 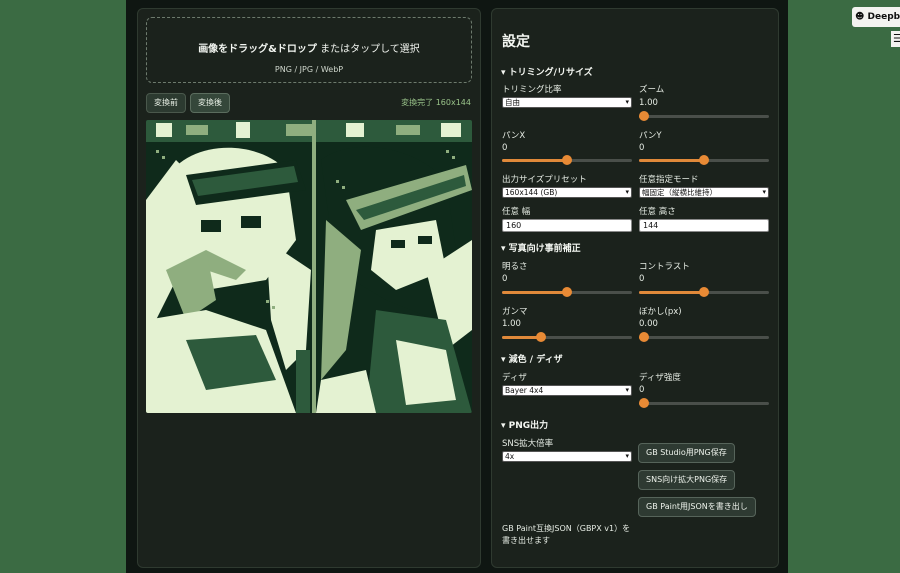 I want to click on trim-ratio-label: トリミング比率, so click(x=532, y=90).